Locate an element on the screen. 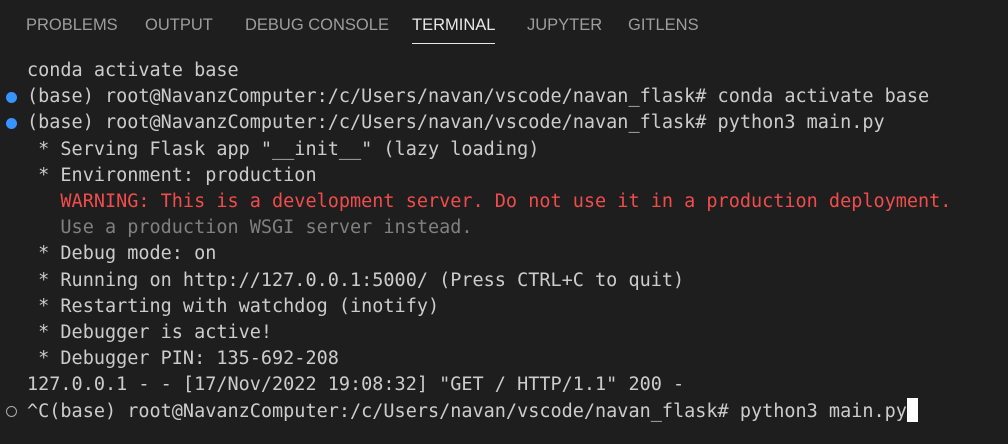 This screenshot has width=1008, height=444. terminal-line: * Debug mode: on is located at coordinates (504, 254).